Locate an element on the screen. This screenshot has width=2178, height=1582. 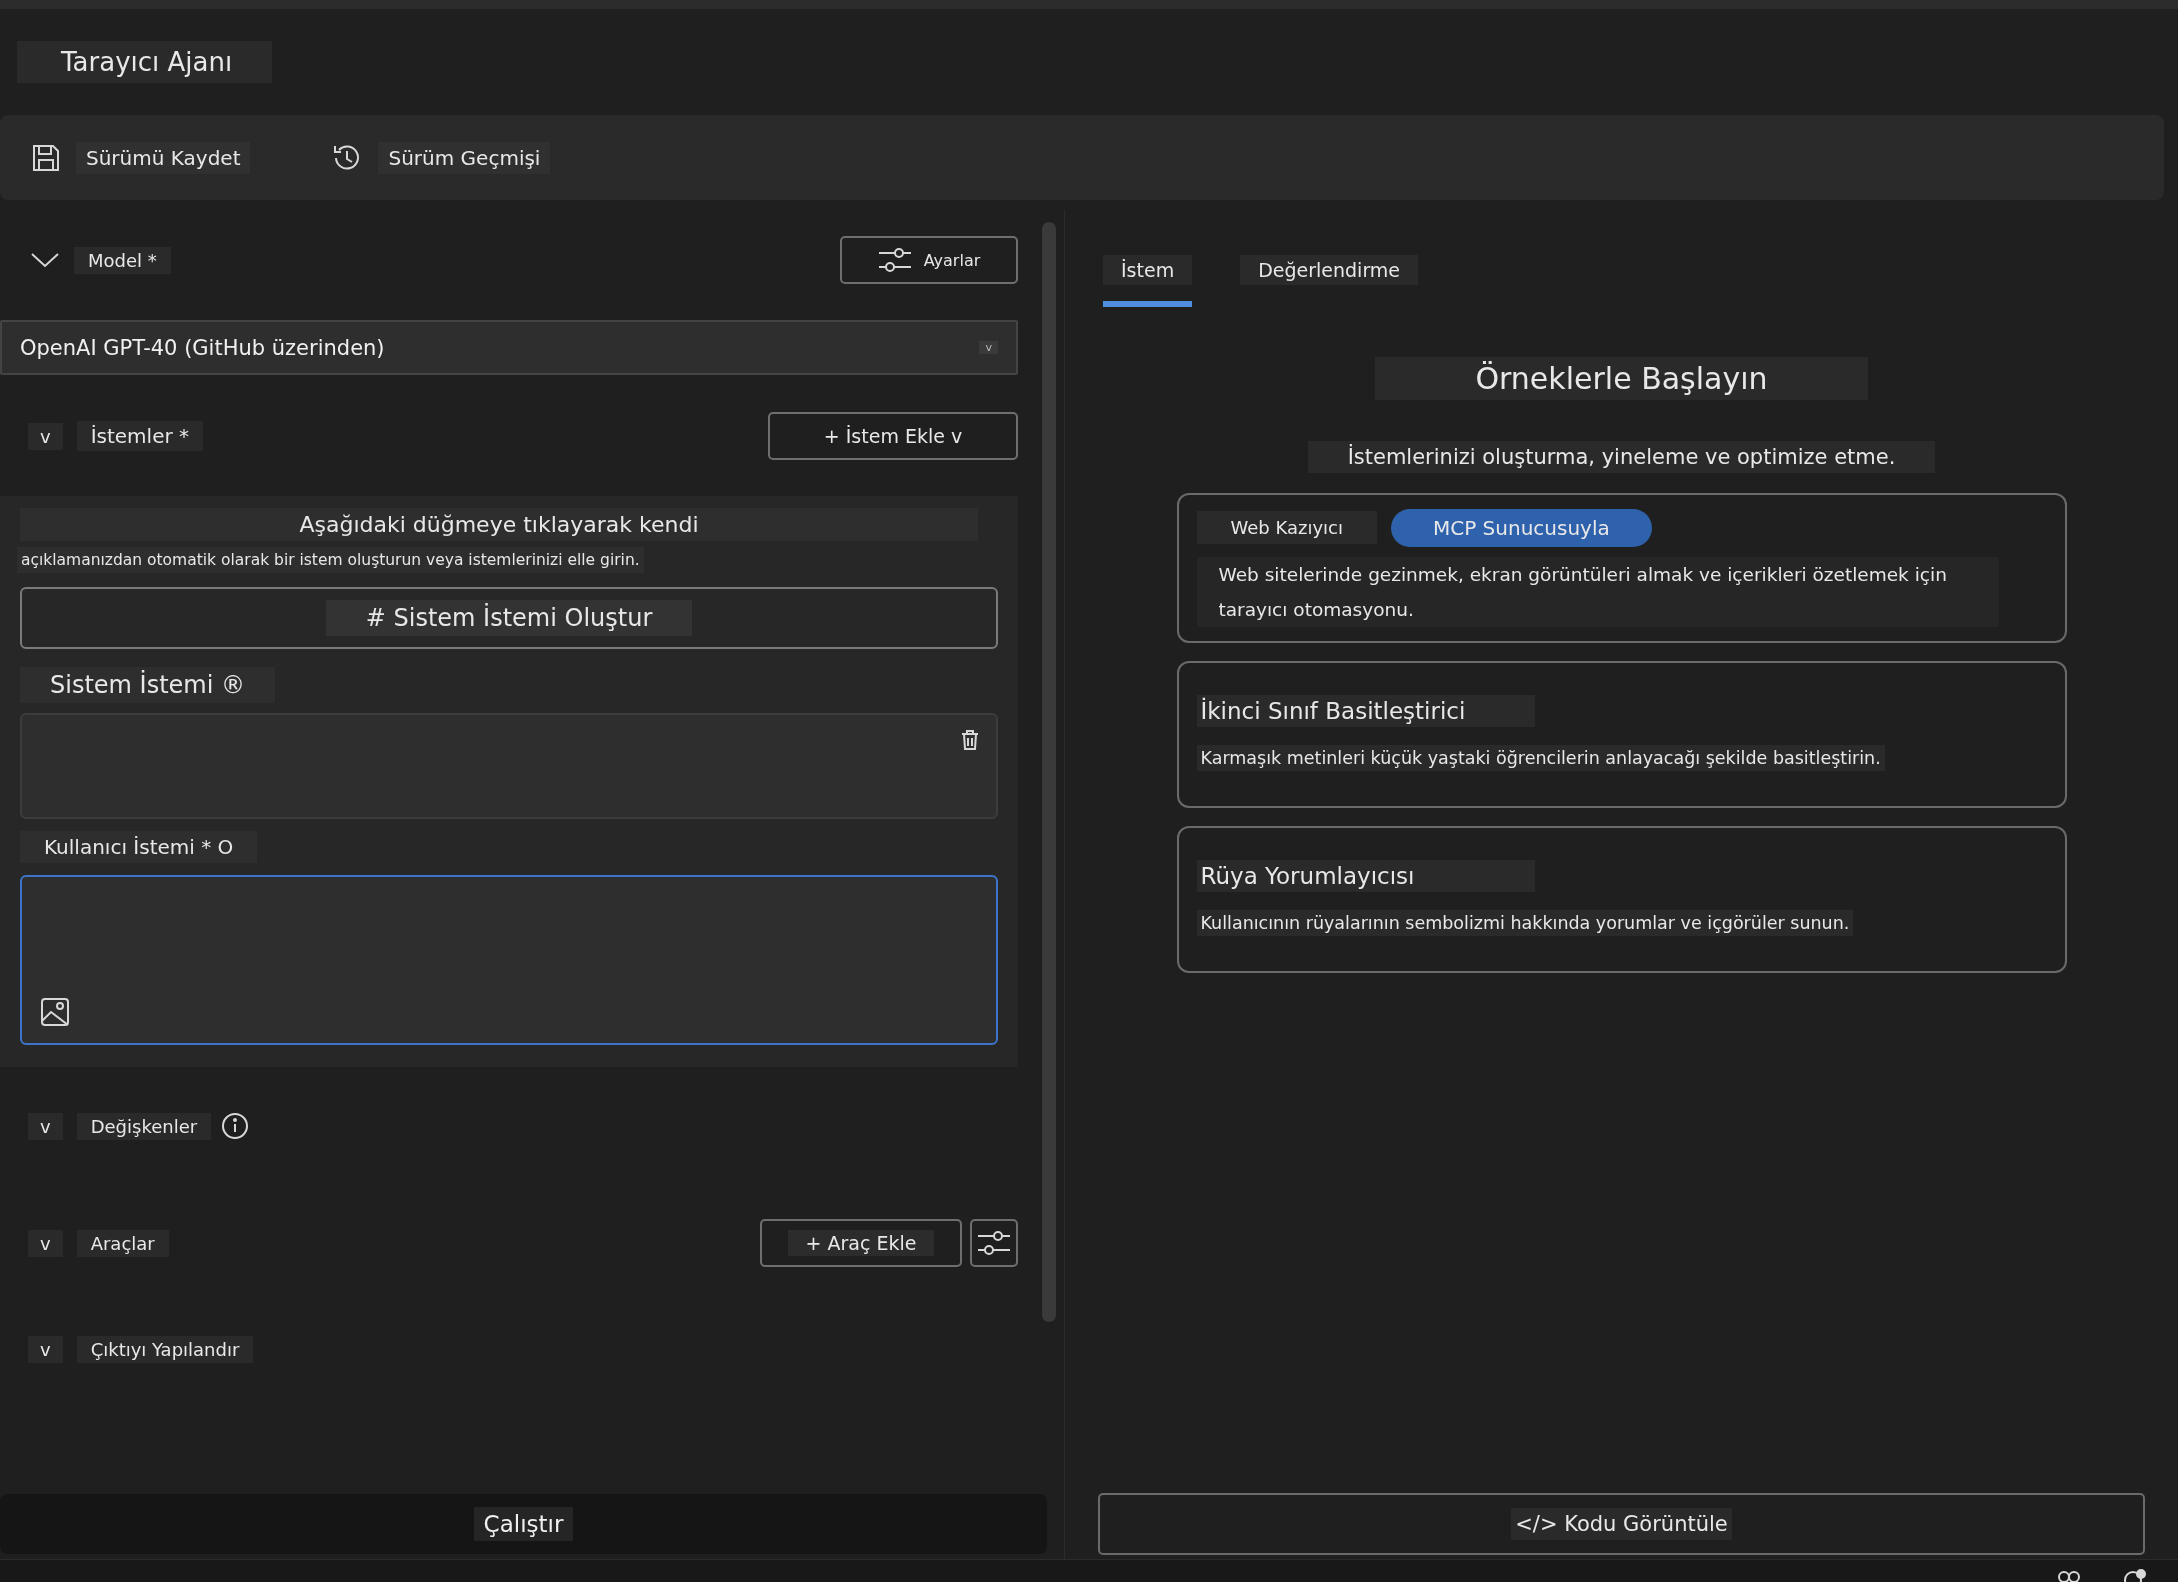
intro-heading: Aşağıdaki düğmeye tıklayarak kendi is located at coordinates (499, 524).